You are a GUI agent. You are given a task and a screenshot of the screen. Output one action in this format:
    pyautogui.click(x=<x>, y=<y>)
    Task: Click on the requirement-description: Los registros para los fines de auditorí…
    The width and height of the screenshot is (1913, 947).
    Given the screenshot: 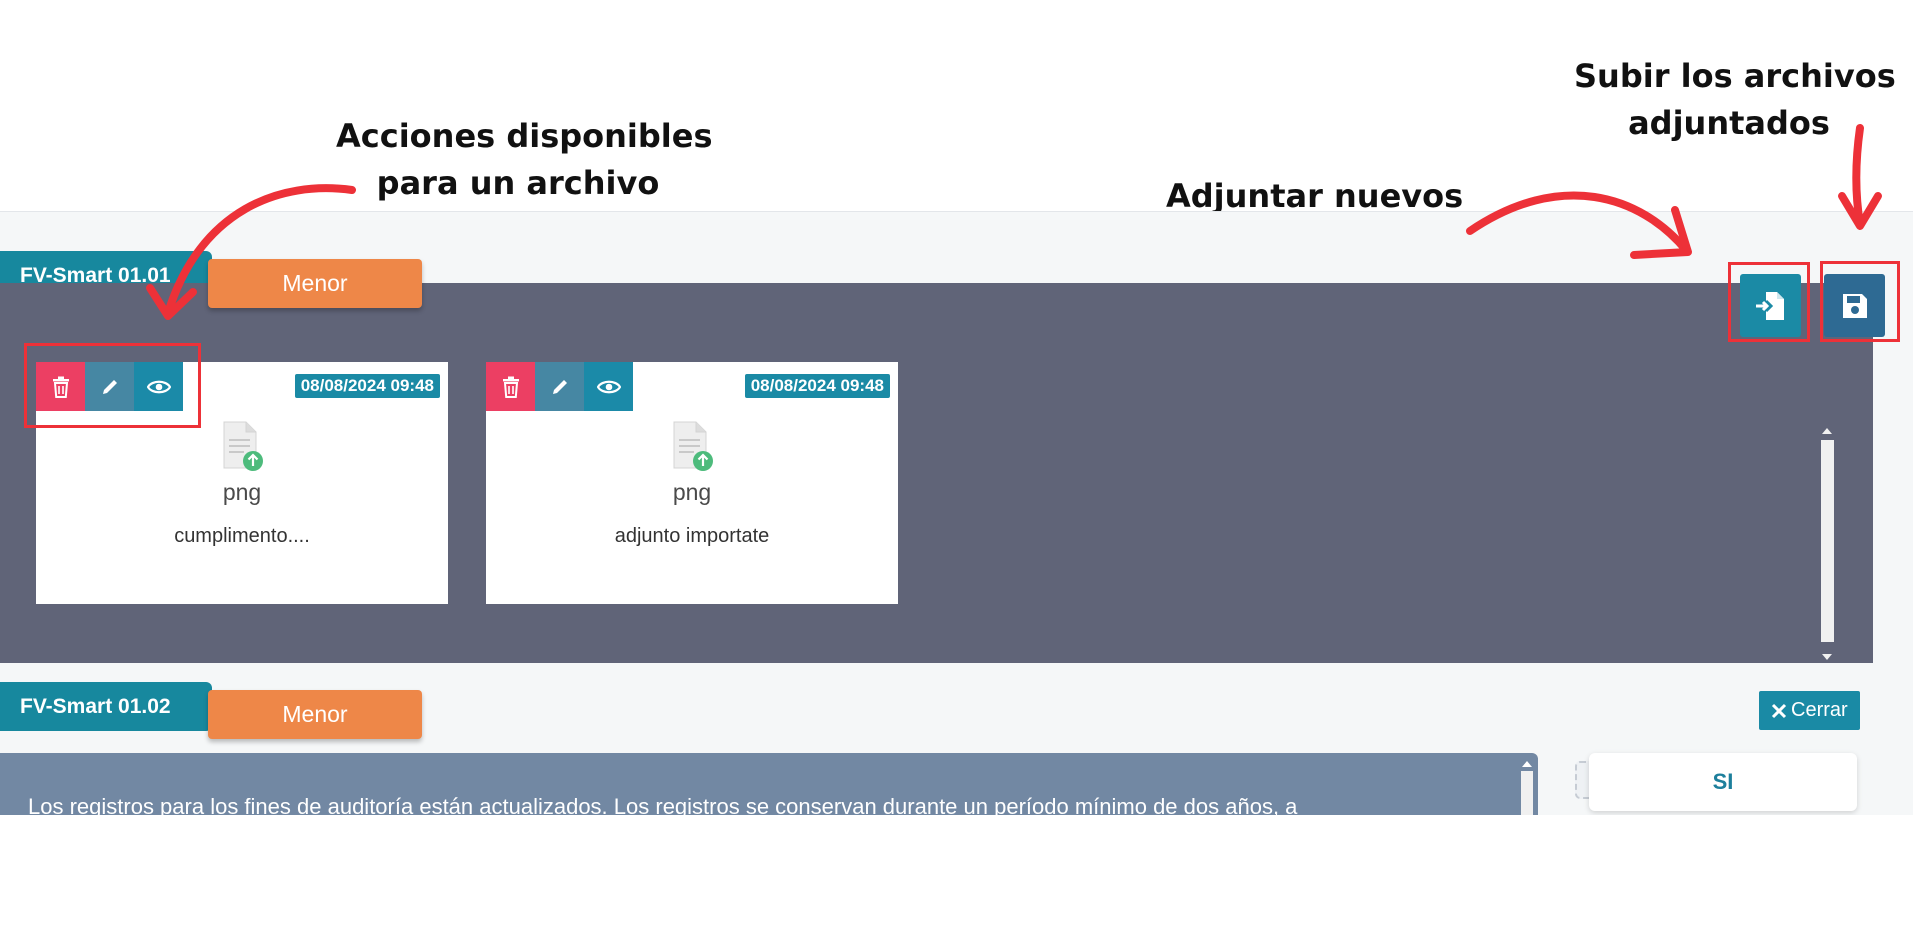 What is the action you would take?
    pyautogui.click(x=769, y=784)
    